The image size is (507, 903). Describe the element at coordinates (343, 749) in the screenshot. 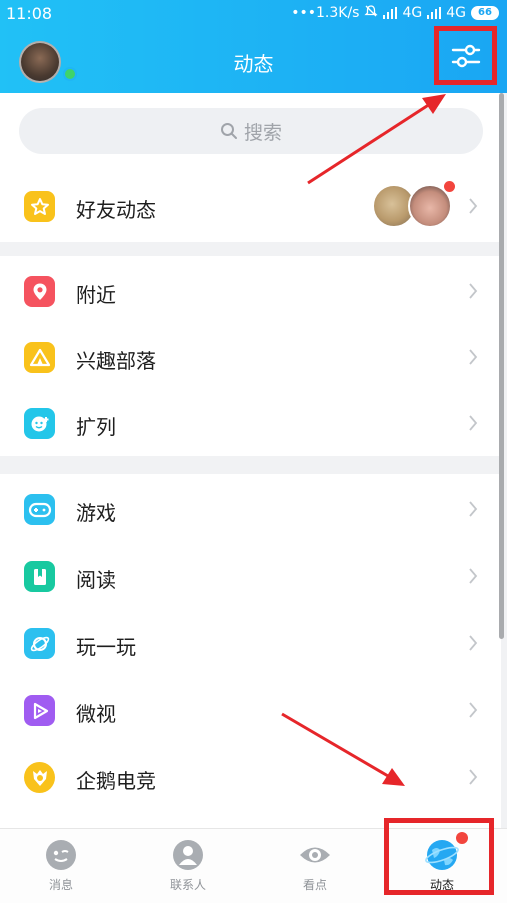

I see `annotation-arrow-bottom` at that location.